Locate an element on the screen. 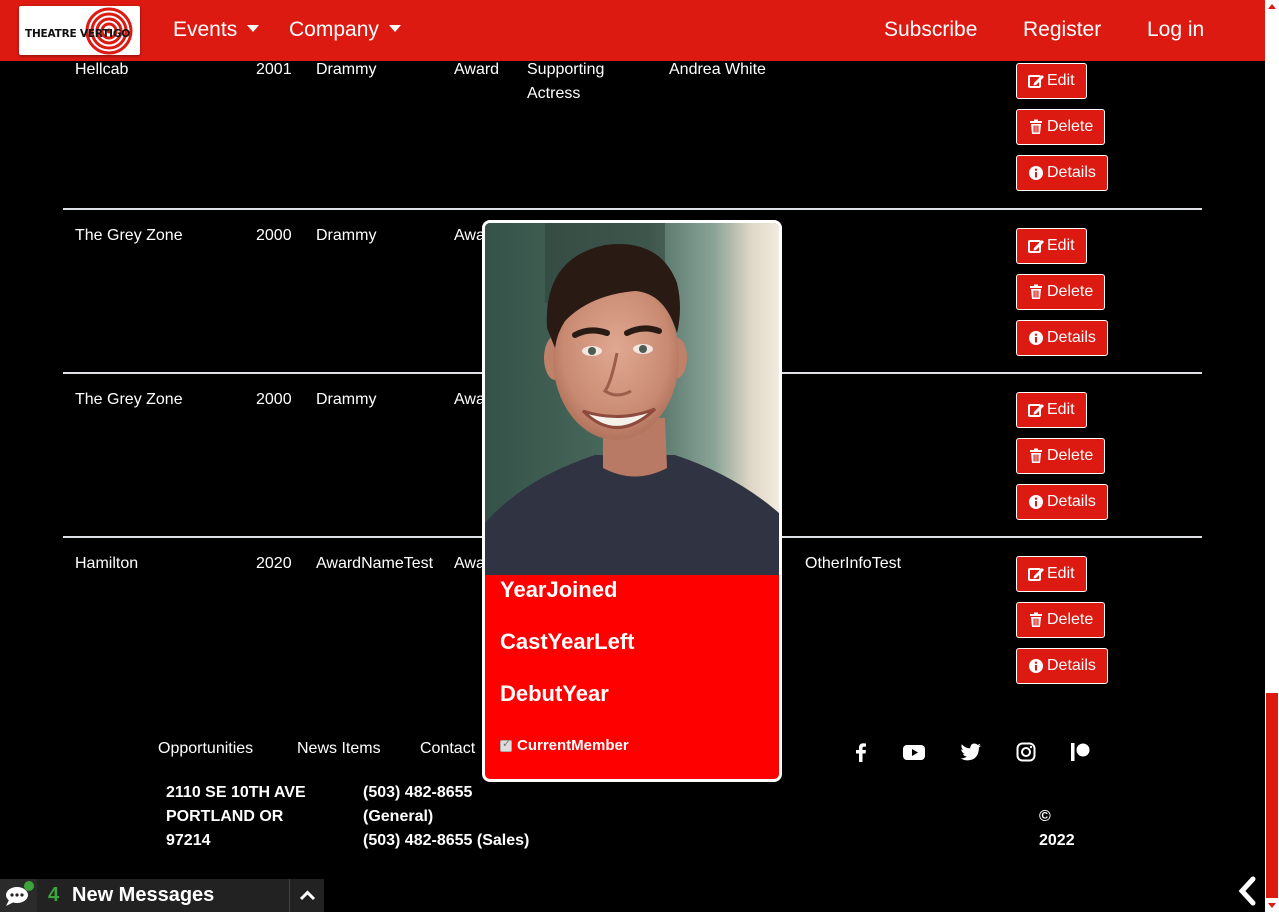  patreon-icon is located at coordinates (1080, 752).